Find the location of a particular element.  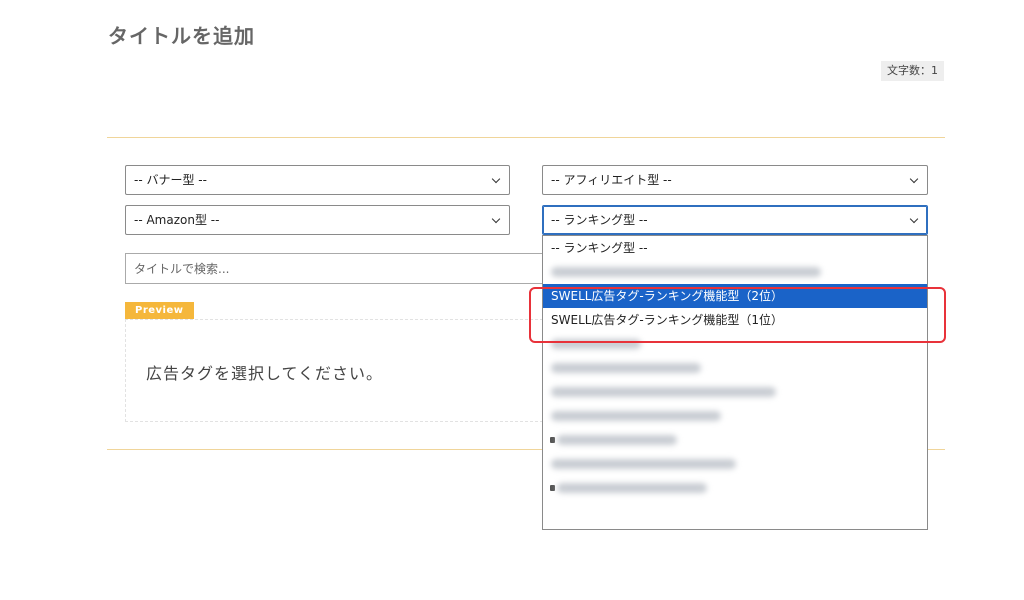

dropdown-option-selected: SWELL広告タグ-ランキング機能型（2位） is located at coordinates (735, 296).